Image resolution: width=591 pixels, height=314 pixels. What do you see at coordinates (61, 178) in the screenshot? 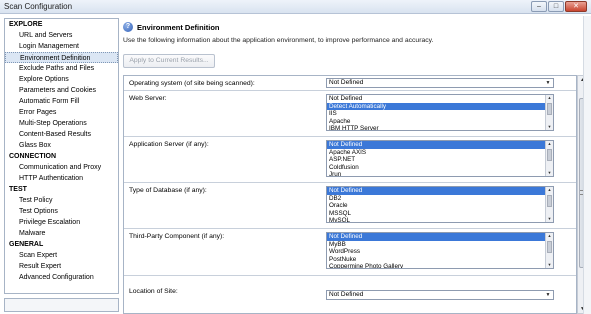
I see `sidebar-item: HTTP Authentication` at bounding box center [61, 178].